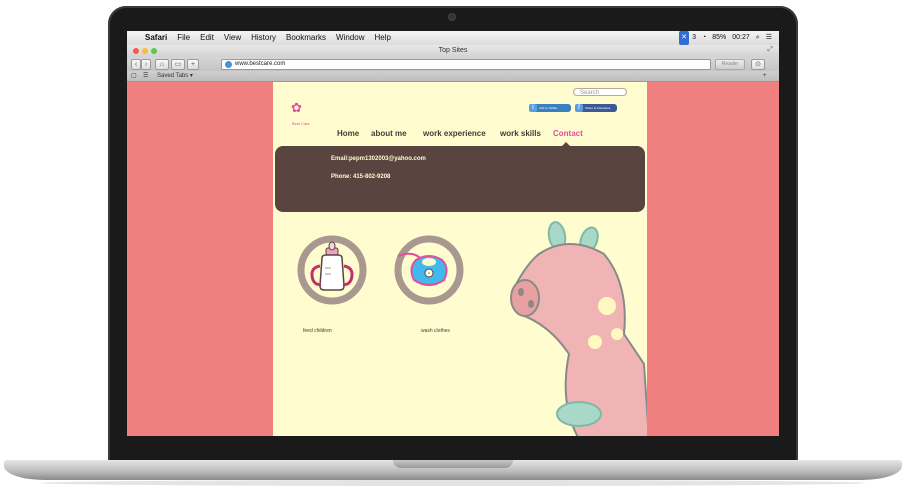 The height and width of the screenshot is (497, 906). I want to click on nav-work-experience: work experience, so click(454, 133).